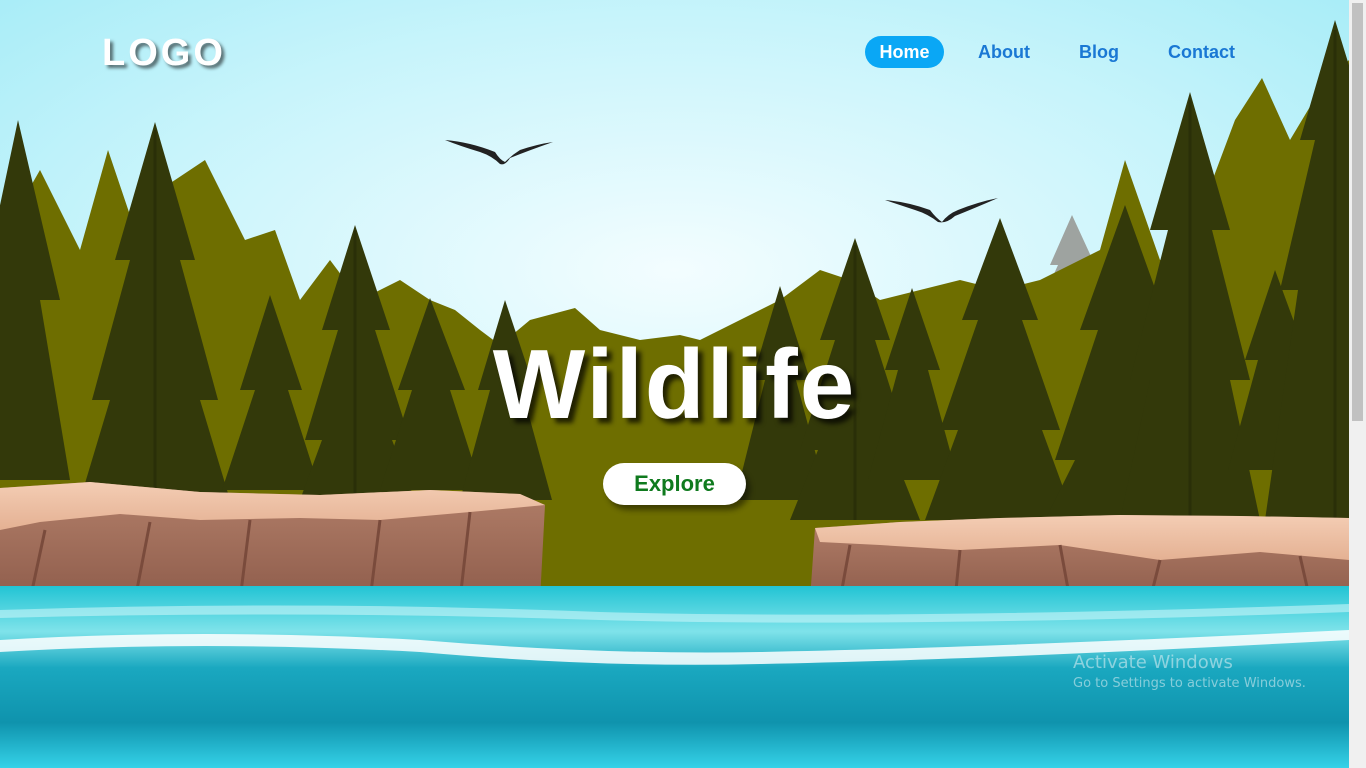 Image resolution: width=1366 pixels, height=768 pixels. I want to click on vertical-scrollbar, so click(1357, 384).